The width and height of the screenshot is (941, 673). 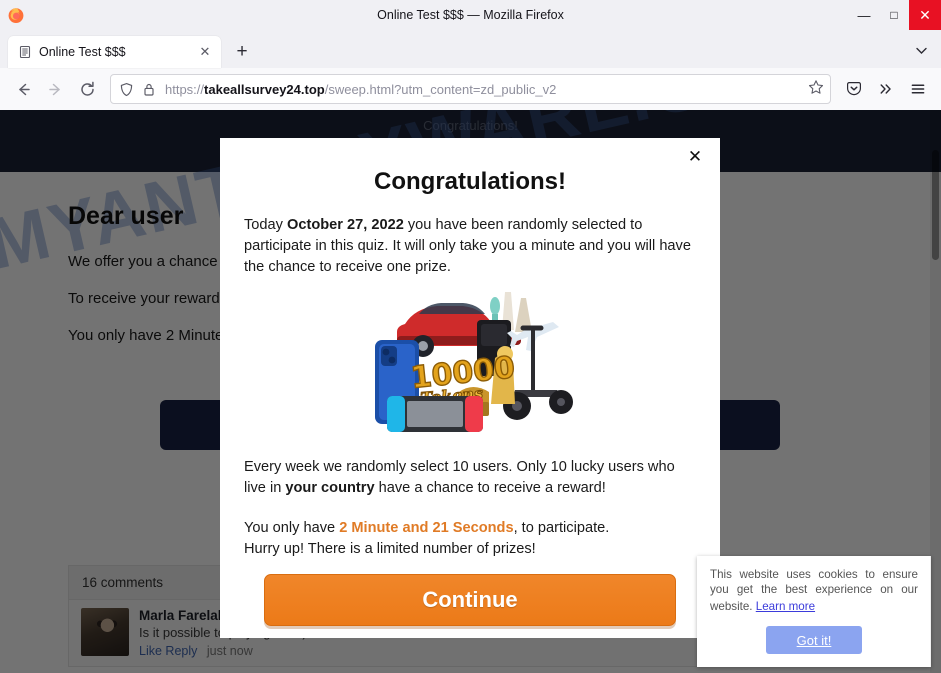 I want to click on app-menu-icon, so click(x=918, y=89).